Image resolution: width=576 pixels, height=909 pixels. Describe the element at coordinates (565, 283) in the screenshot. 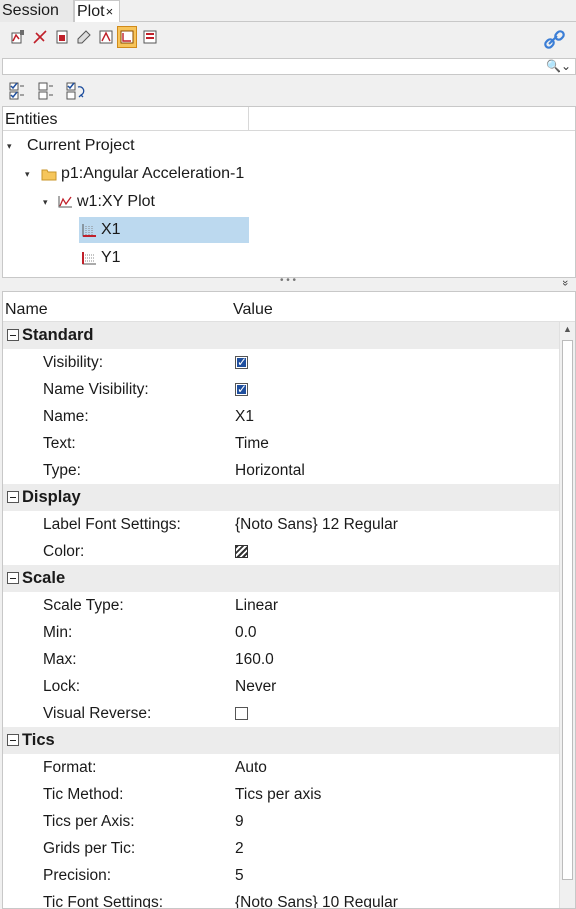

I see `chevron-down-icon: »` at that location.